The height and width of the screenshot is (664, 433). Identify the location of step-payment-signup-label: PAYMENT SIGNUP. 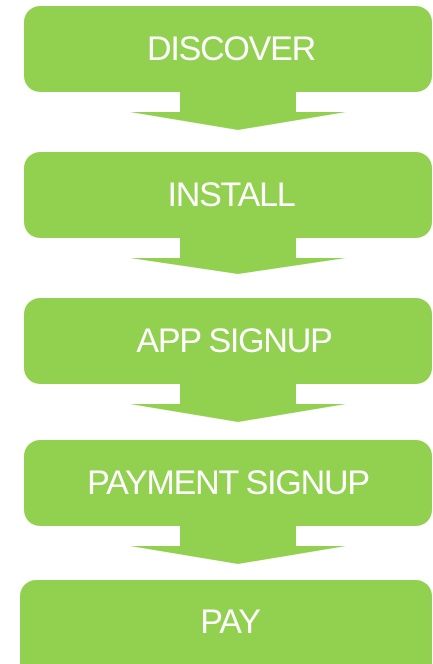
(228, 482).